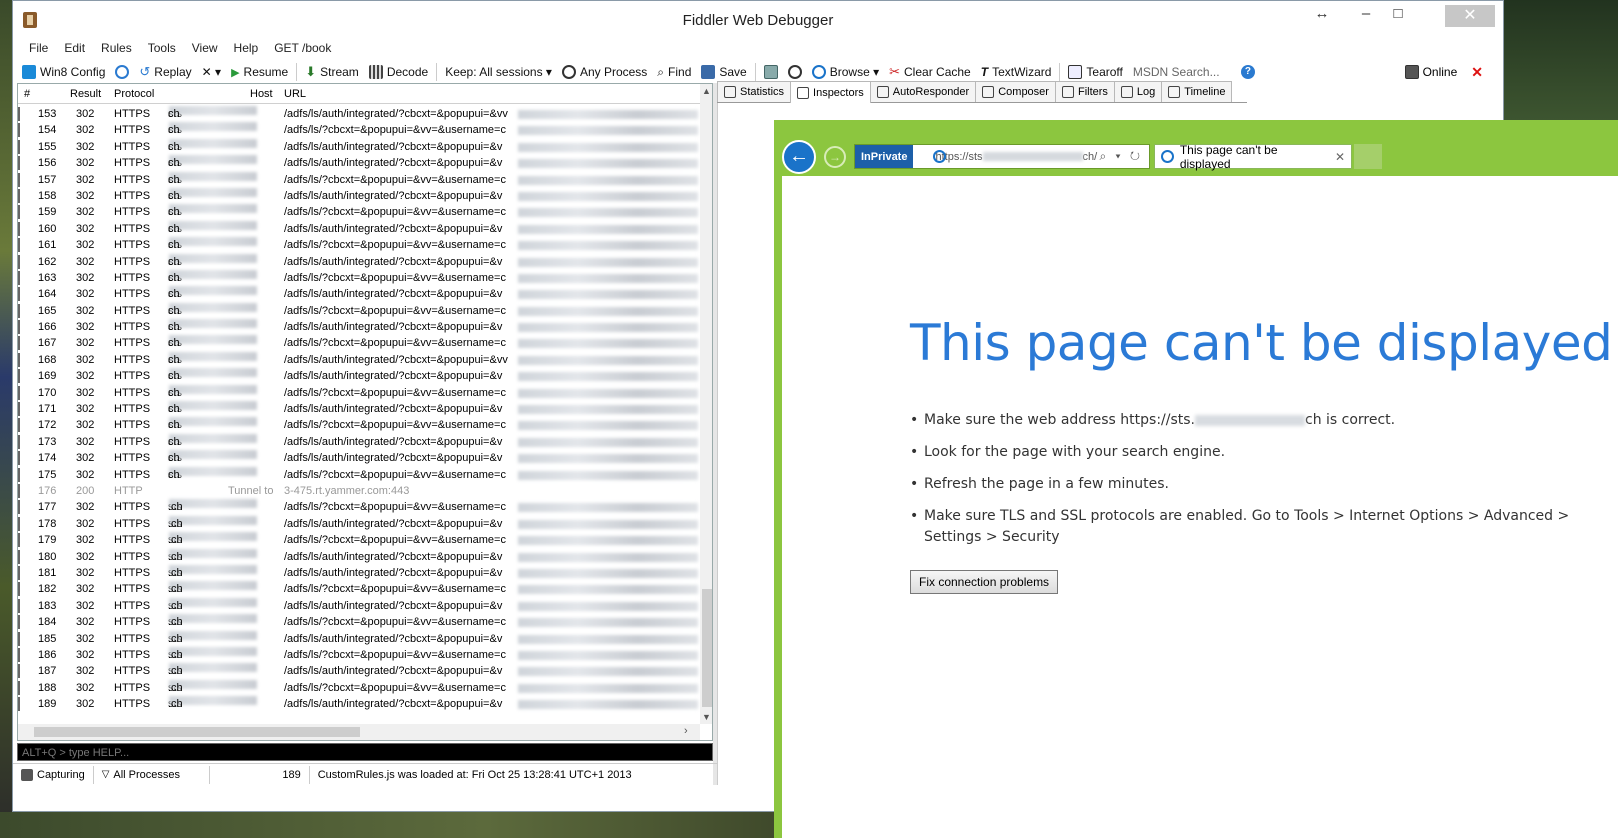  Describe the element at coordinates (1095, 72) in the screenshot. I see `tearoff-button: Tearoff` at that location.